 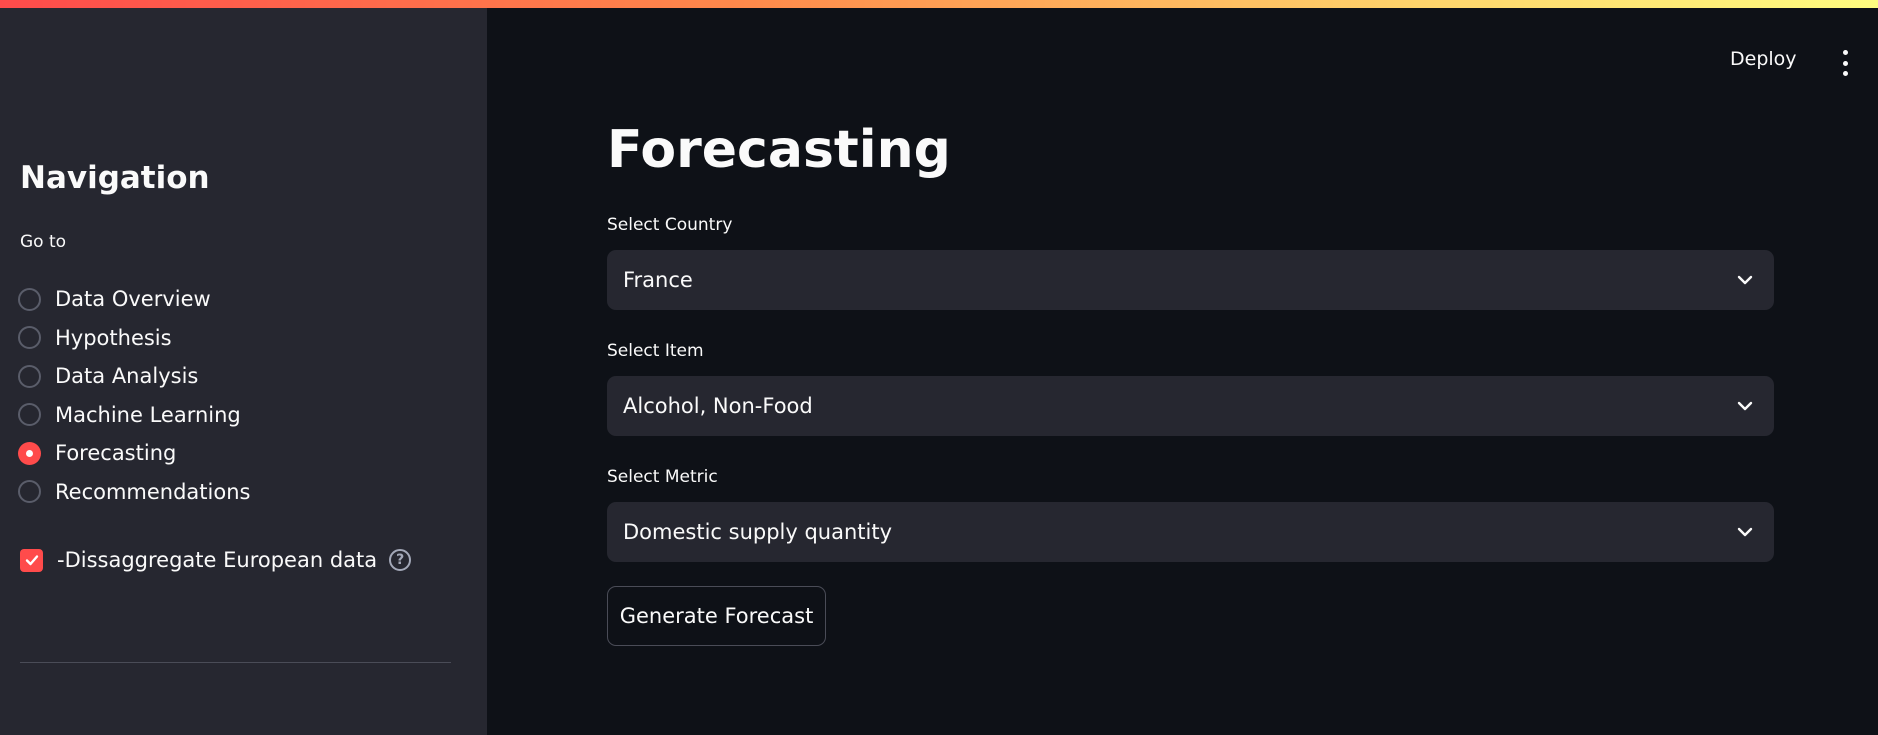 What do you see at coordinates (153, 491) in the screenshot?
I see `radio-label: Recommendations` at bounding box center [153, 491].